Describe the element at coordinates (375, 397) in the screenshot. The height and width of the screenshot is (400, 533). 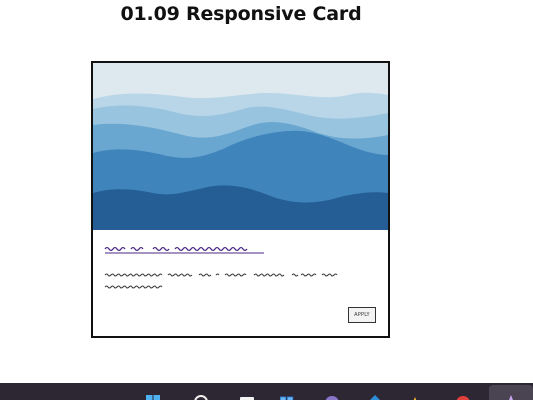
I see `app-blue-icon` at that location.